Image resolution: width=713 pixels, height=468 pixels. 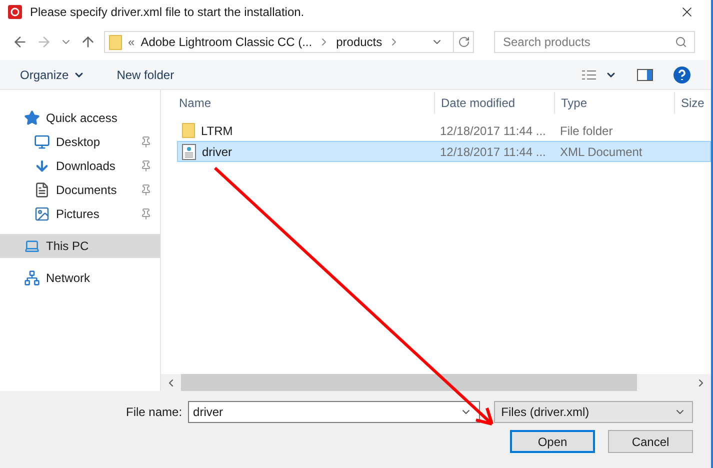 What do you see at coordinates (80, 190) in the screenshot?
I see `sidebar-item: Documents` at bounding box center [80, 190].